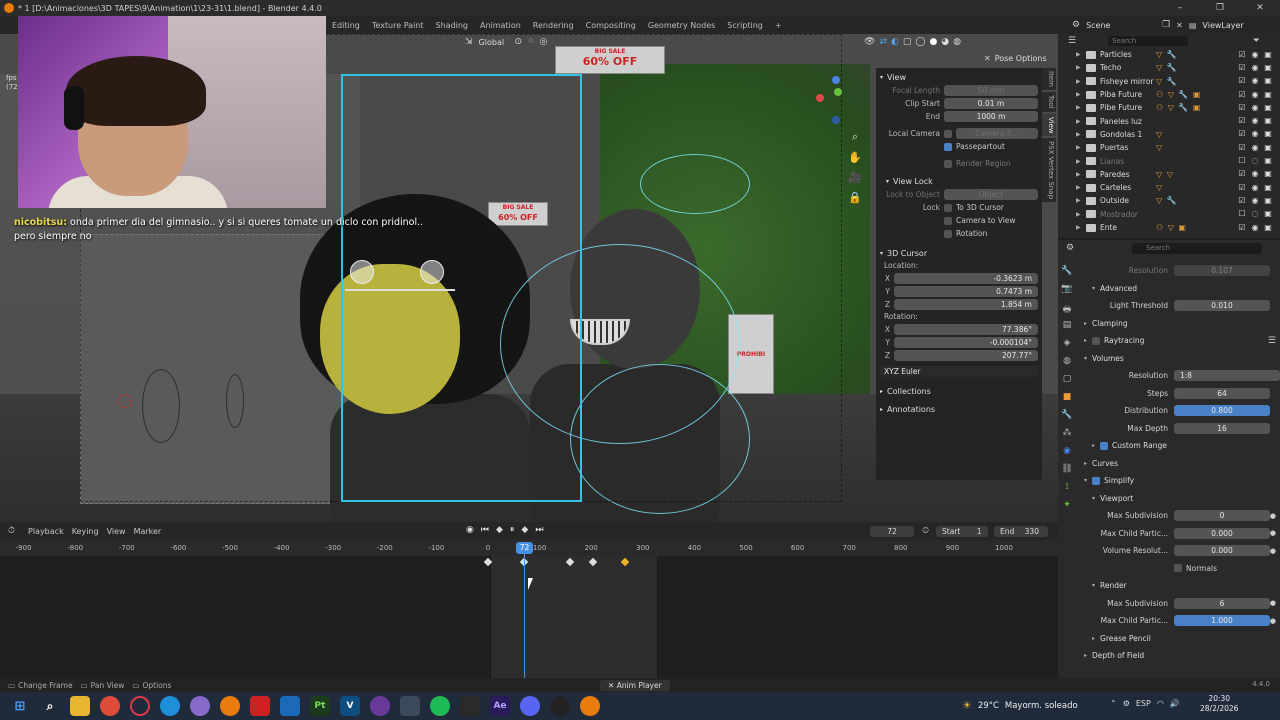 This screenshot has height=720, width=1280. I want to click on volumes-section-header: ▾ Volumes, so click(1182, 359).